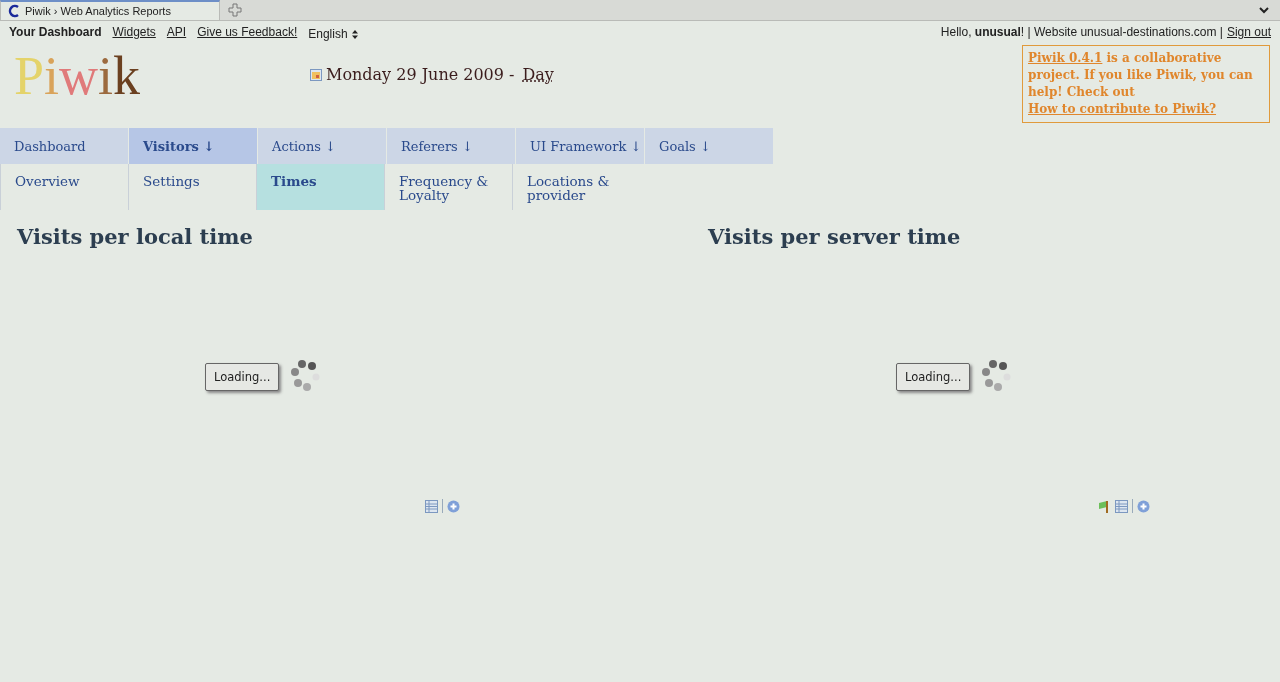 The height and width of the screenshot is (682, 1280). I want to click on submenu-item: Frequency & Loyalty, so click(448, 187).